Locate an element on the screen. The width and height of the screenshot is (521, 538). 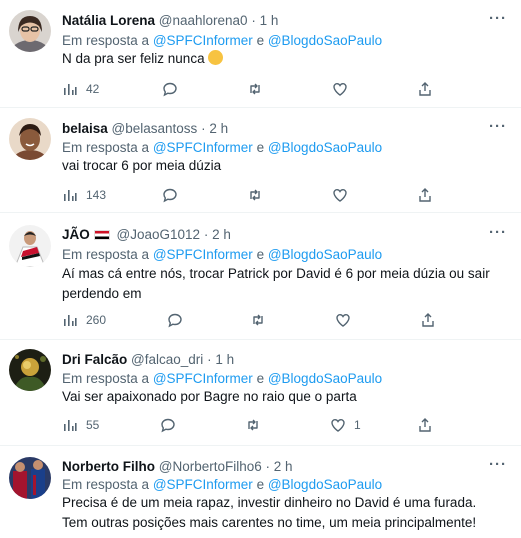
likes-count: 1 is located at coordinates (357, 425).